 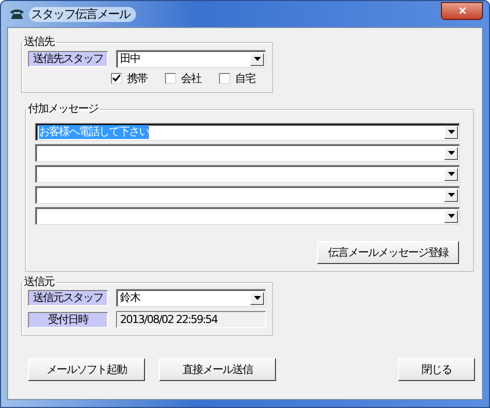 What do you see at coordinates (388, 252) in the screenshot?
I see `register-message-button: 伝言メールメッセージ登録` at bounding box center [388, 252].